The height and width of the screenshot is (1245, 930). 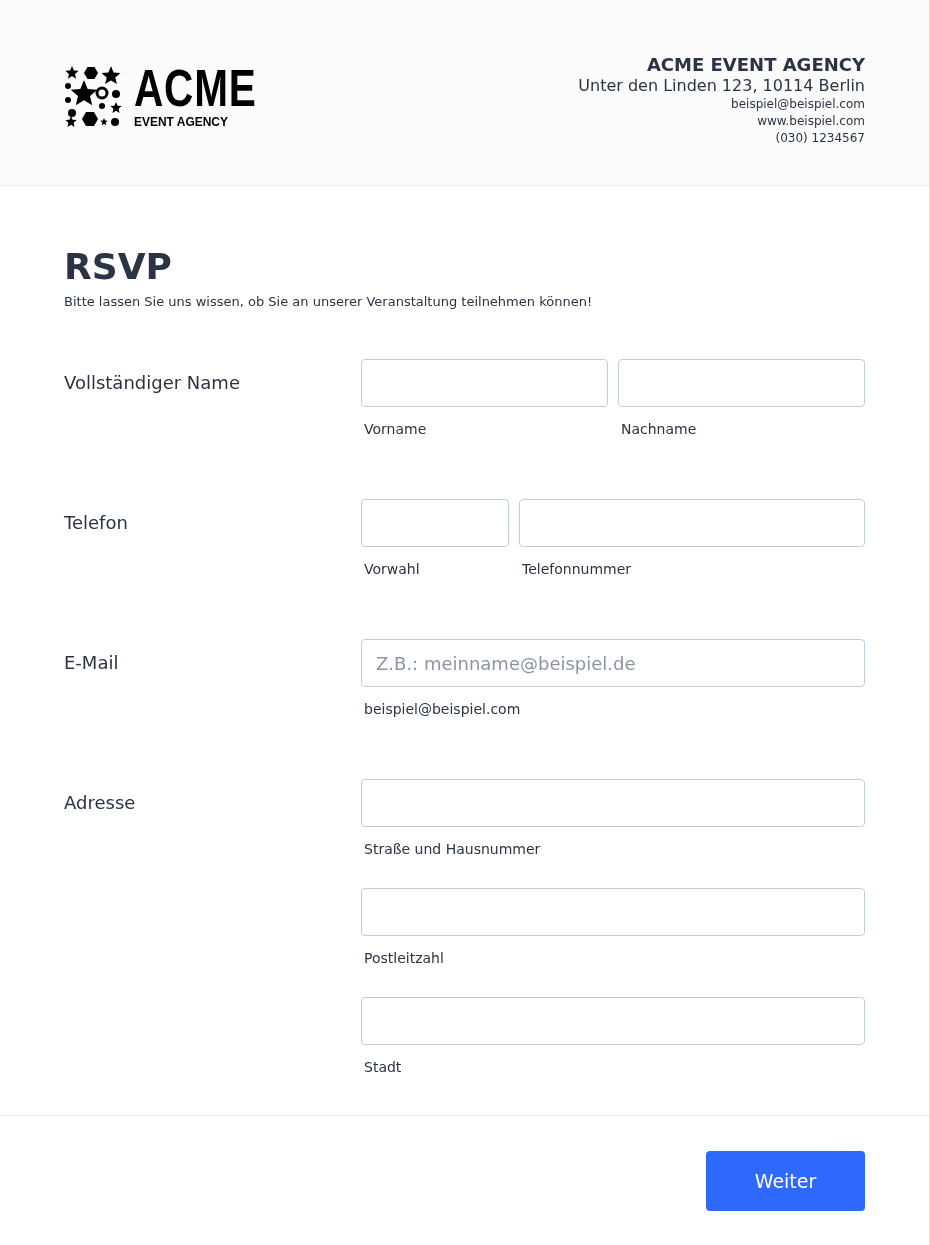 What do you see at coordinates (395, 429) in the screenshot?
I see `field-hint: Vorname` at bounding box center [395, 429].